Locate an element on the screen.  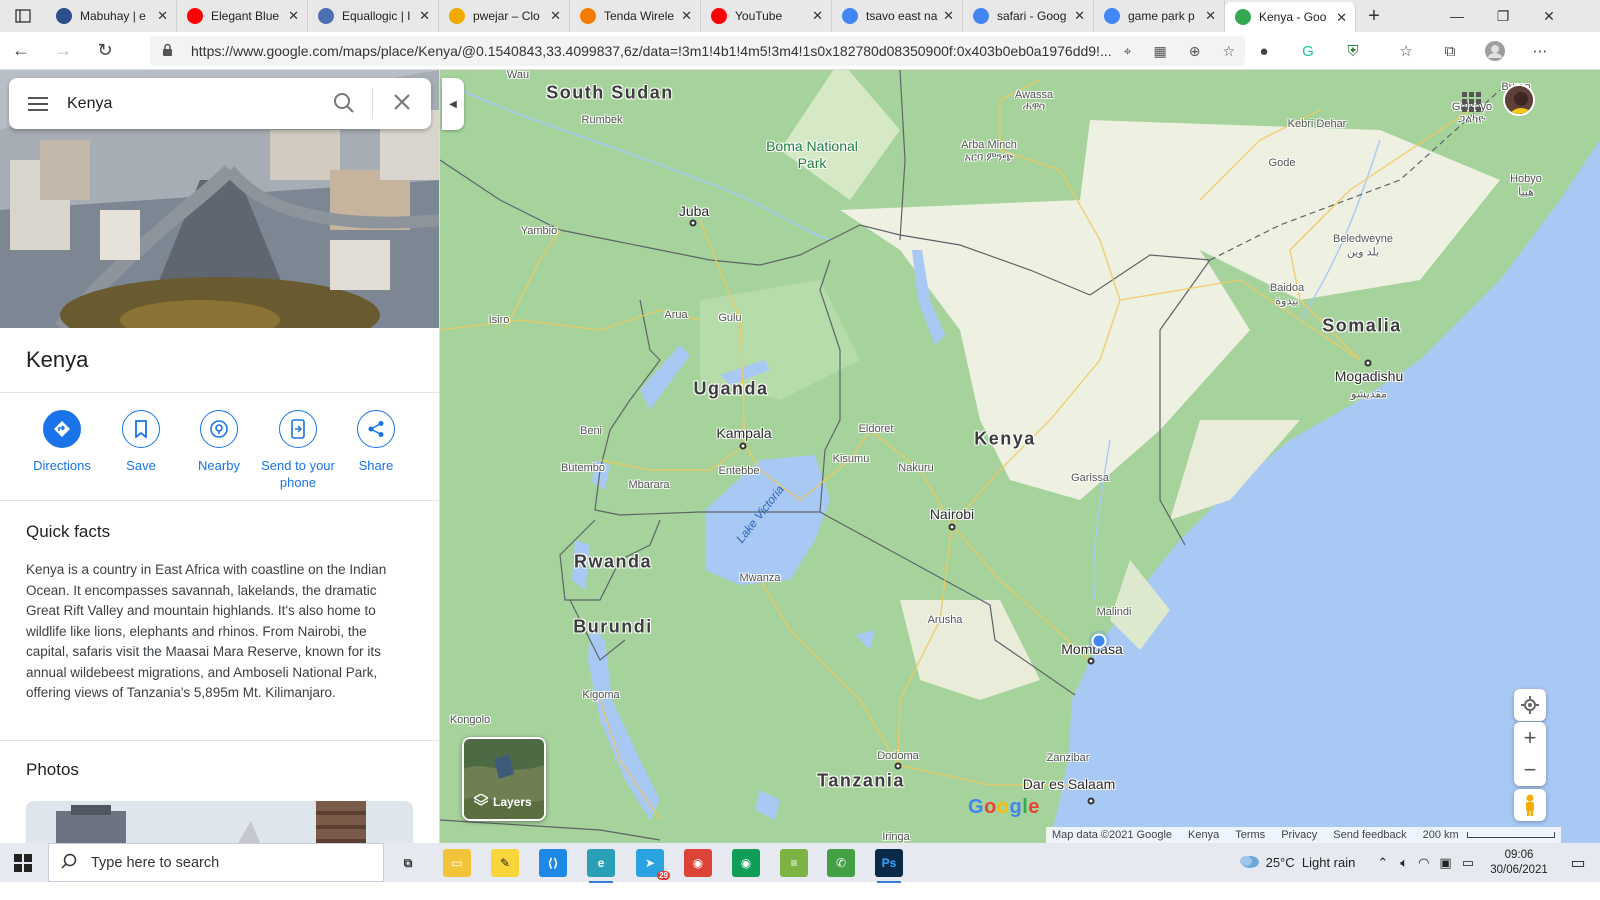
search-box: Kenya is located at coordinates (220, 103).